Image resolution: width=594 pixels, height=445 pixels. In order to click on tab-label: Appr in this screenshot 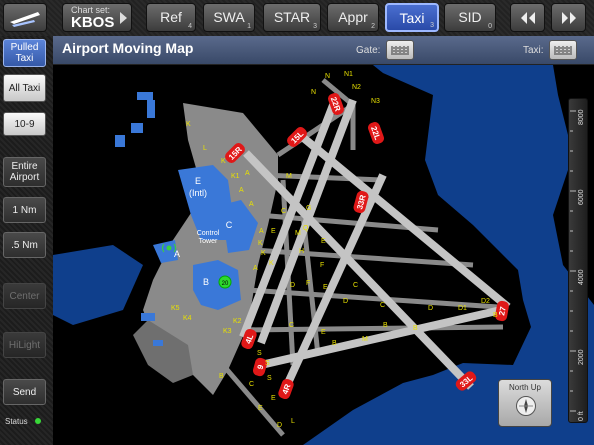, I will do `click(353, 17)`.